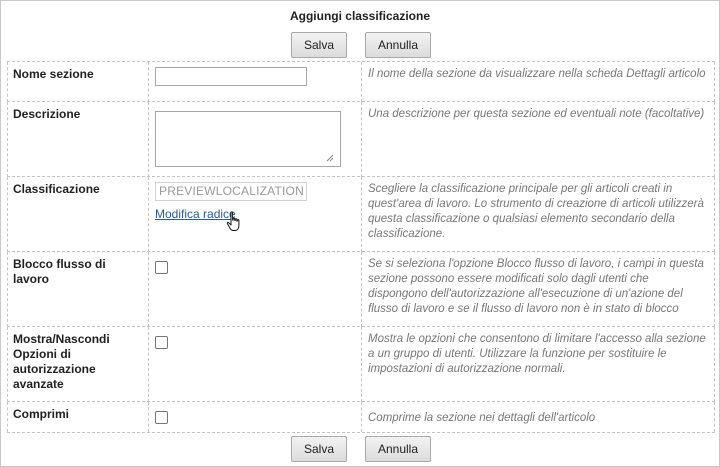 This screenshot has height=467, width=720. I want to click on resize-grip-icon, so click(330, 158).